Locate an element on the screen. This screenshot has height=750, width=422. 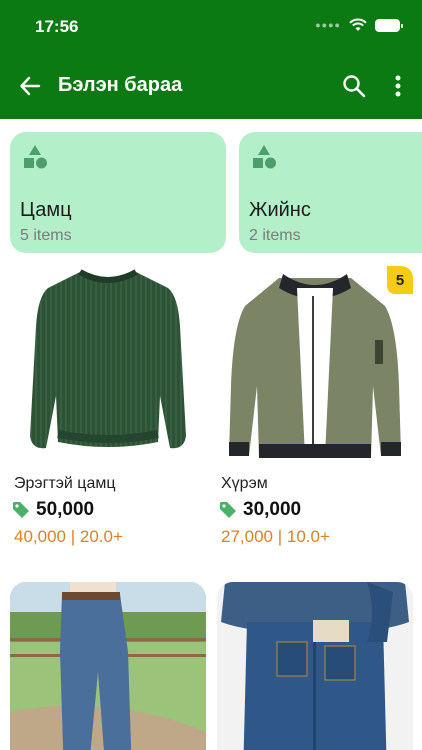
quantity-badge: 5 is located at coordinates (400, 280).